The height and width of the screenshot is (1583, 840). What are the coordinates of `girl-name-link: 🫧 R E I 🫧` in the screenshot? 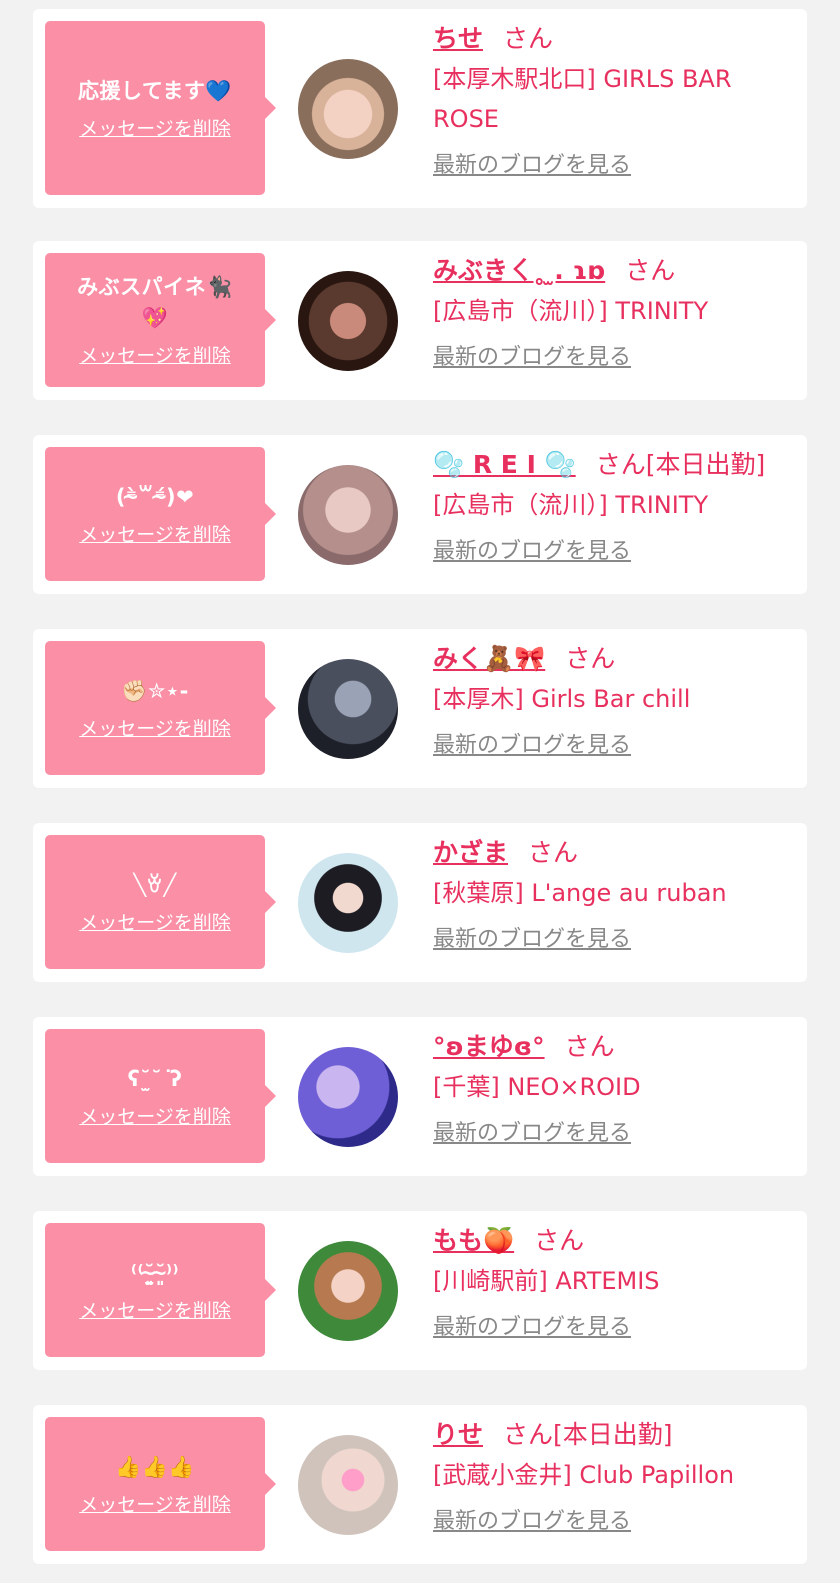 It's located at (504, 464).